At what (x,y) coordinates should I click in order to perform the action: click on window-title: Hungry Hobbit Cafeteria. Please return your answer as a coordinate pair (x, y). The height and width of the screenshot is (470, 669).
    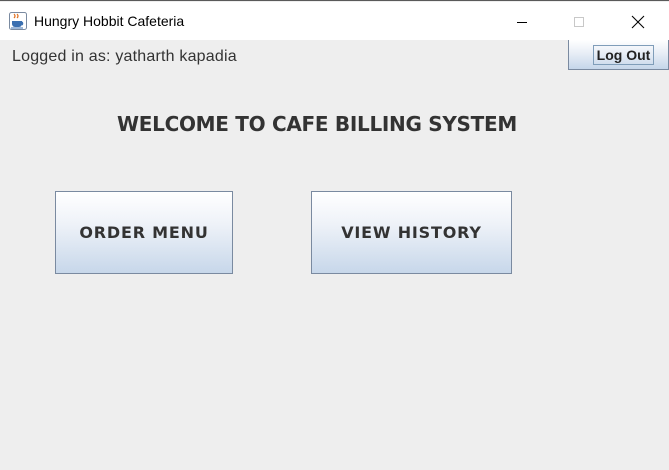
    Looking at the image, I should click on (109, 21).